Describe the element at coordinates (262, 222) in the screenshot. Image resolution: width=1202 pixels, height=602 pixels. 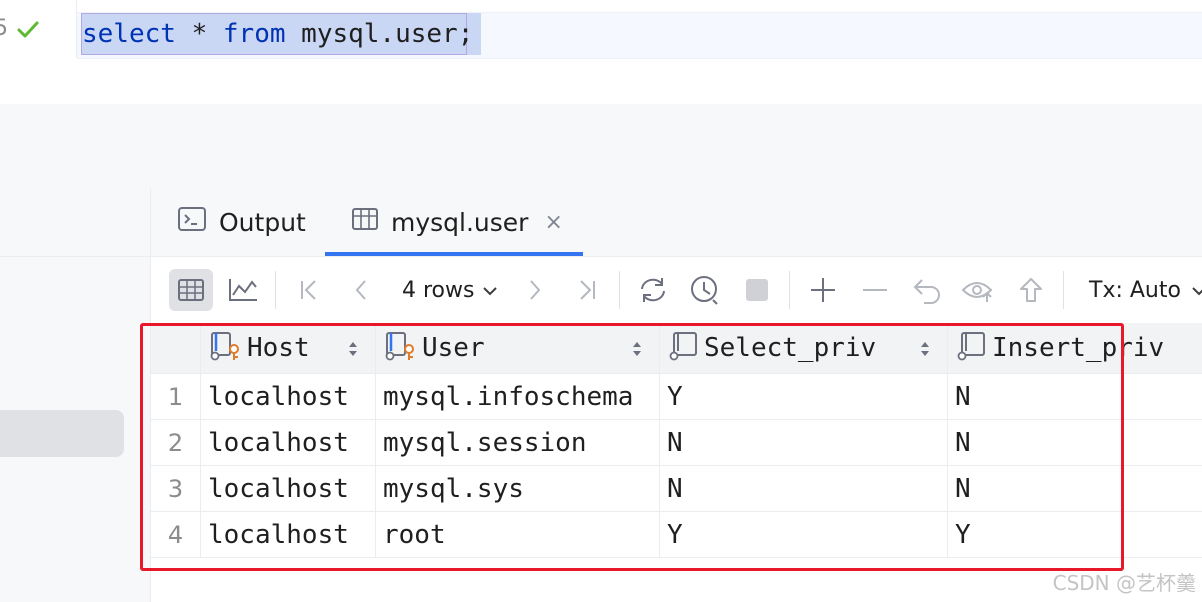
I see `tab-output-label: Output` at that location.